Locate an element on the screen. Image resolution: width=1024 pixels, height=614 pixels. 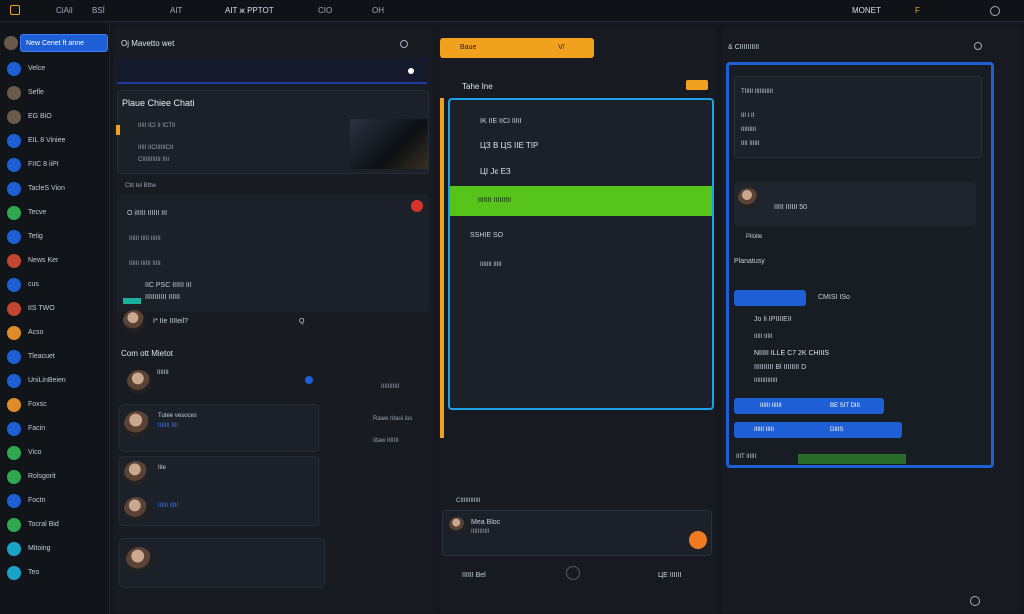
sidebar-item: EIL 8 Viniee is located at coordinates (56, 141).